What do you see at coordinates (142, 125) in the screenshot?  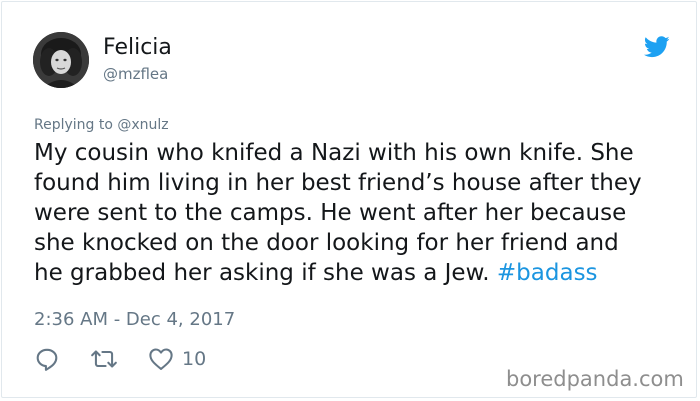 I see `reply-mention-link: @xnulz` at bounding box center [142, 125].